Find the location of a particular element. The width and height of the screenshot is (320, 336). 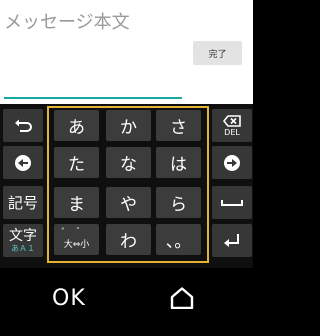

cursor-left-key is located at coordinates (23, 162).